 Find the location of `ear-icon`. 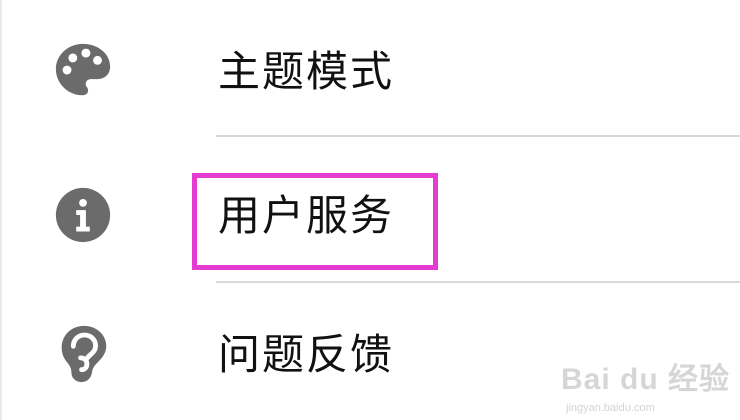

ear-icon is located at coordinates (83, 354).